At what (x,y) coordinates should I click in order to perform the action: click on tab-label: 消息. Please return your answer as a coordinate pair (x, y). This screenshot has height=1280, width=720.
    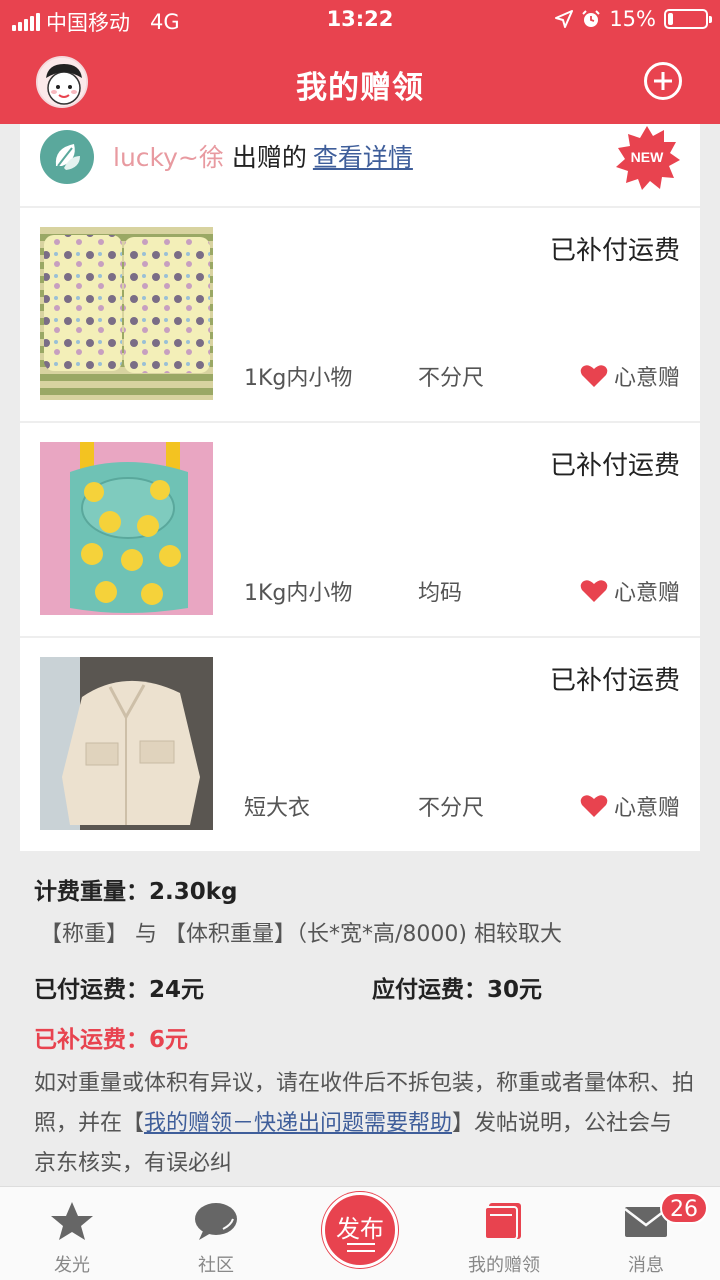
    Looking at the image, I should click on (646, 1265).